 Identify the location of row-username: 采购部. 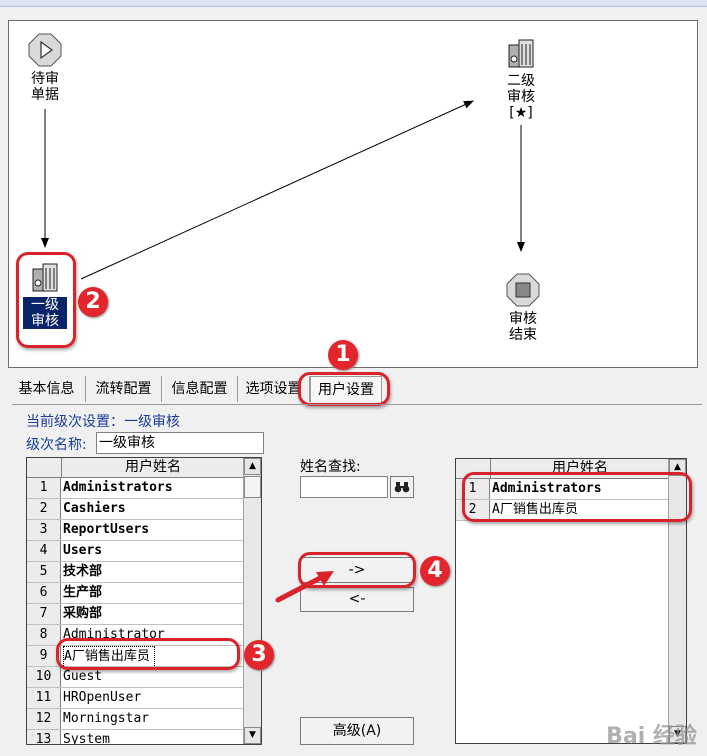
(83, 613).